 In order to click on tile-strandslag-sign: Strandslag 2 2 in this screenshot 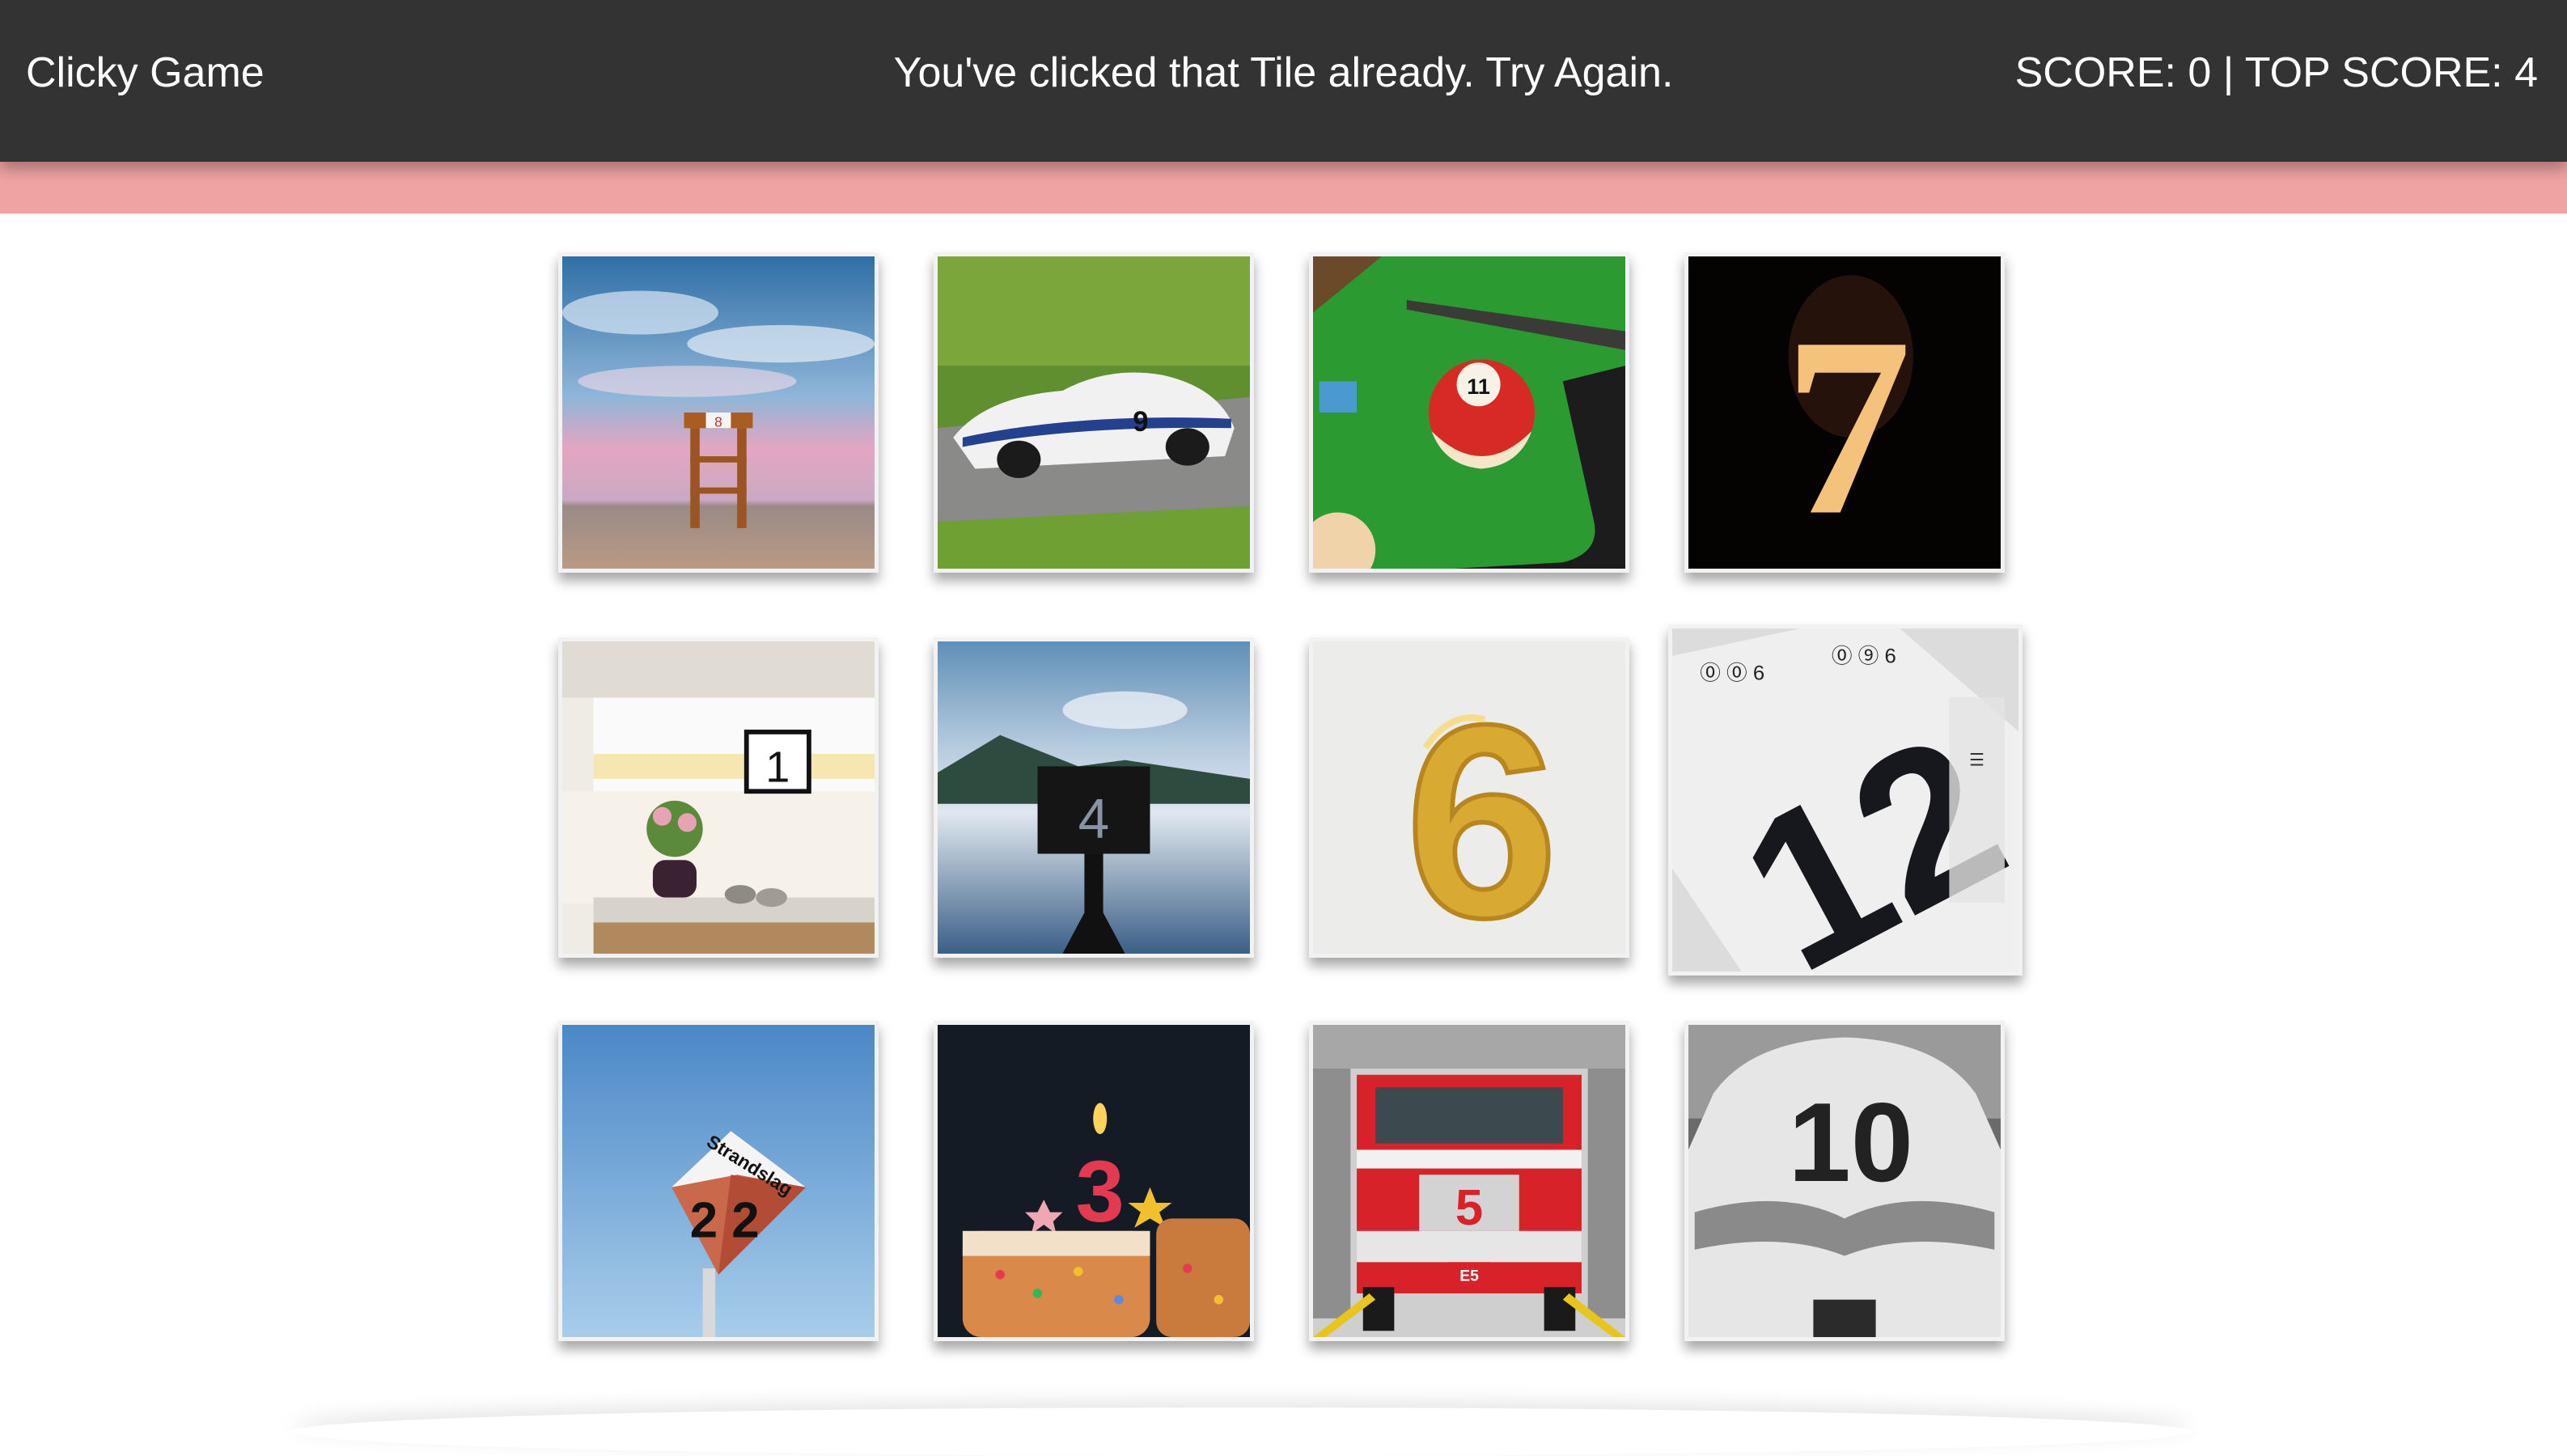, I will do `click(718, 1181)`.